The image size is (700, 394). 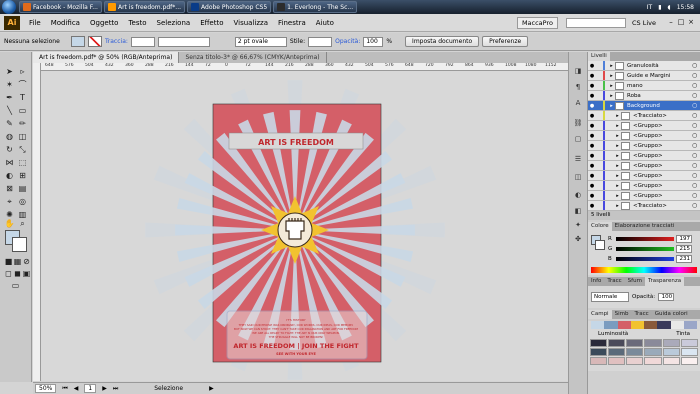 What do you see at coordinates (26, 262) in the screenshot?
I see `none-mode-icon: ⊘` at bounding box center [26, 262].